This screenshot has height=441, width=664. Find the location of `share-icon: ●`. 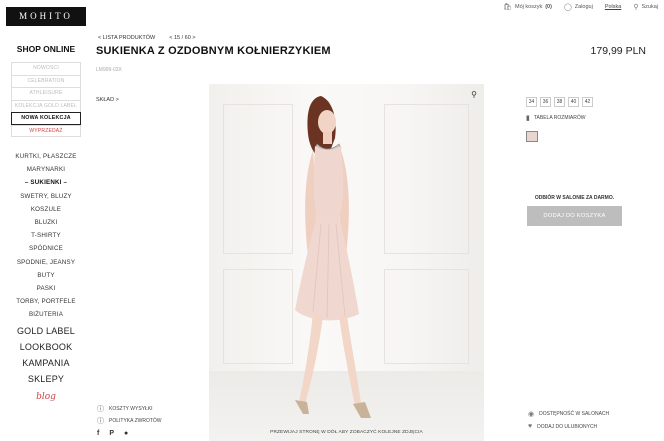

share-icon: ● is located at coordinates (126, 433).